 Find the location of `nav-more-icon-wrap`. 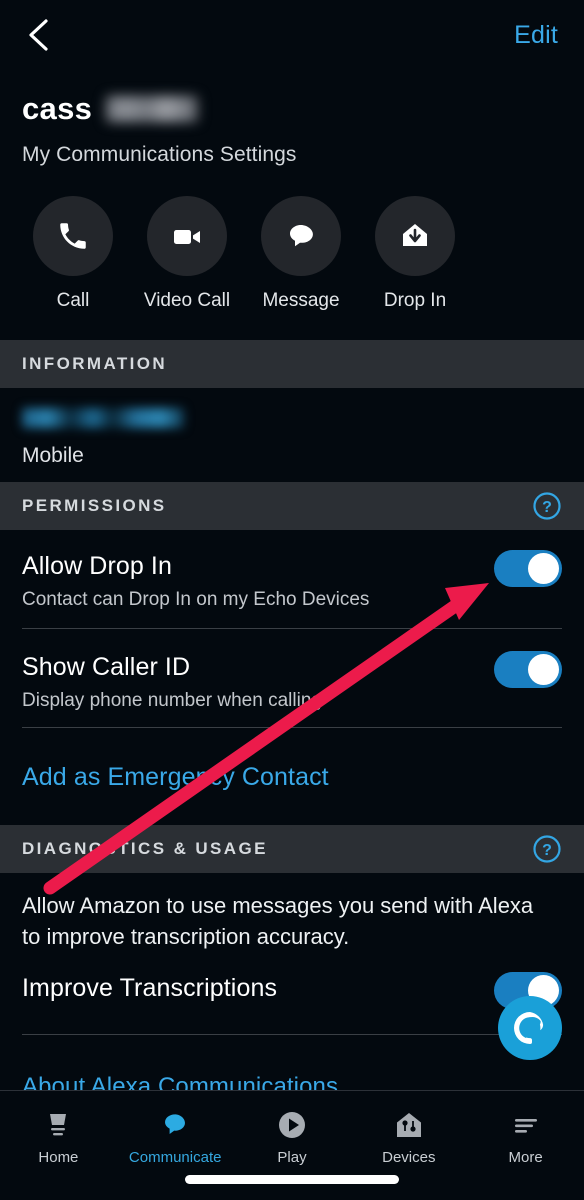

nav-more-icon-wrap is located at coordinates (526, 1125).